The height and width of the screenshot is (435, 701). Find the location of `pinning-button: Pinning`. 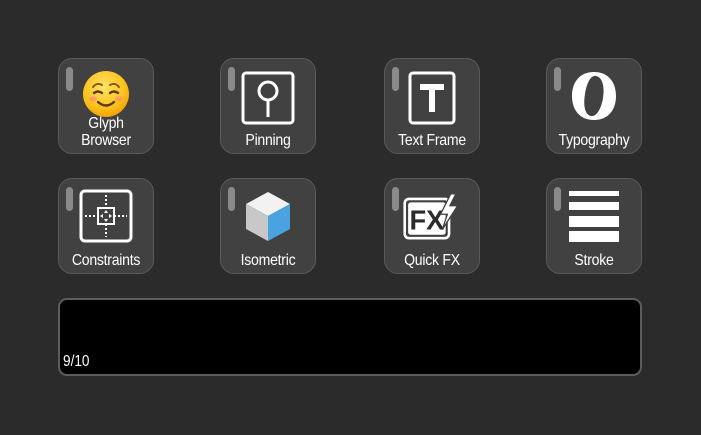

pinning-button: Pinning is located at coordinates (268, 106).